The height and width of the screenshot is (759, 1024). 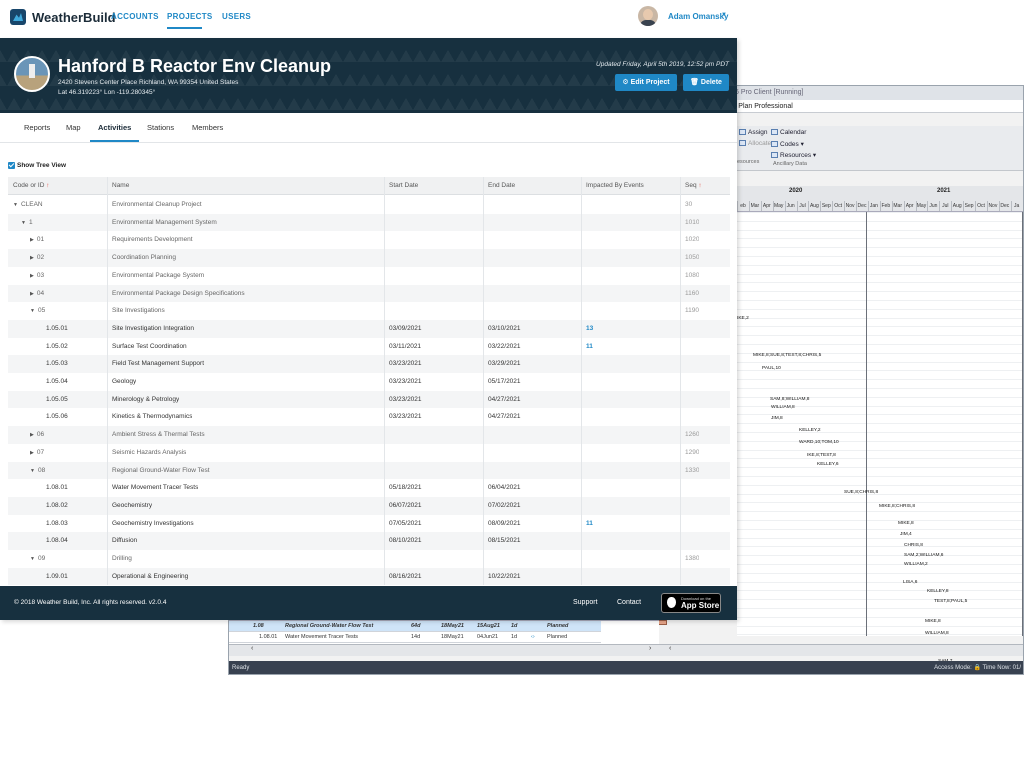 What do you see at coordinates (114, 127) in the screenshot?
I see `tab-activities: Activities` at bounding box center [114, 127].